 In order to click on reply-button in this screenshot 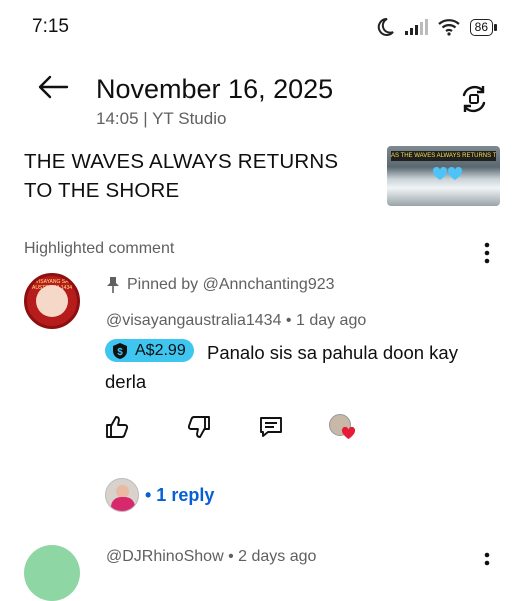, I will do `click(271, 427)`.